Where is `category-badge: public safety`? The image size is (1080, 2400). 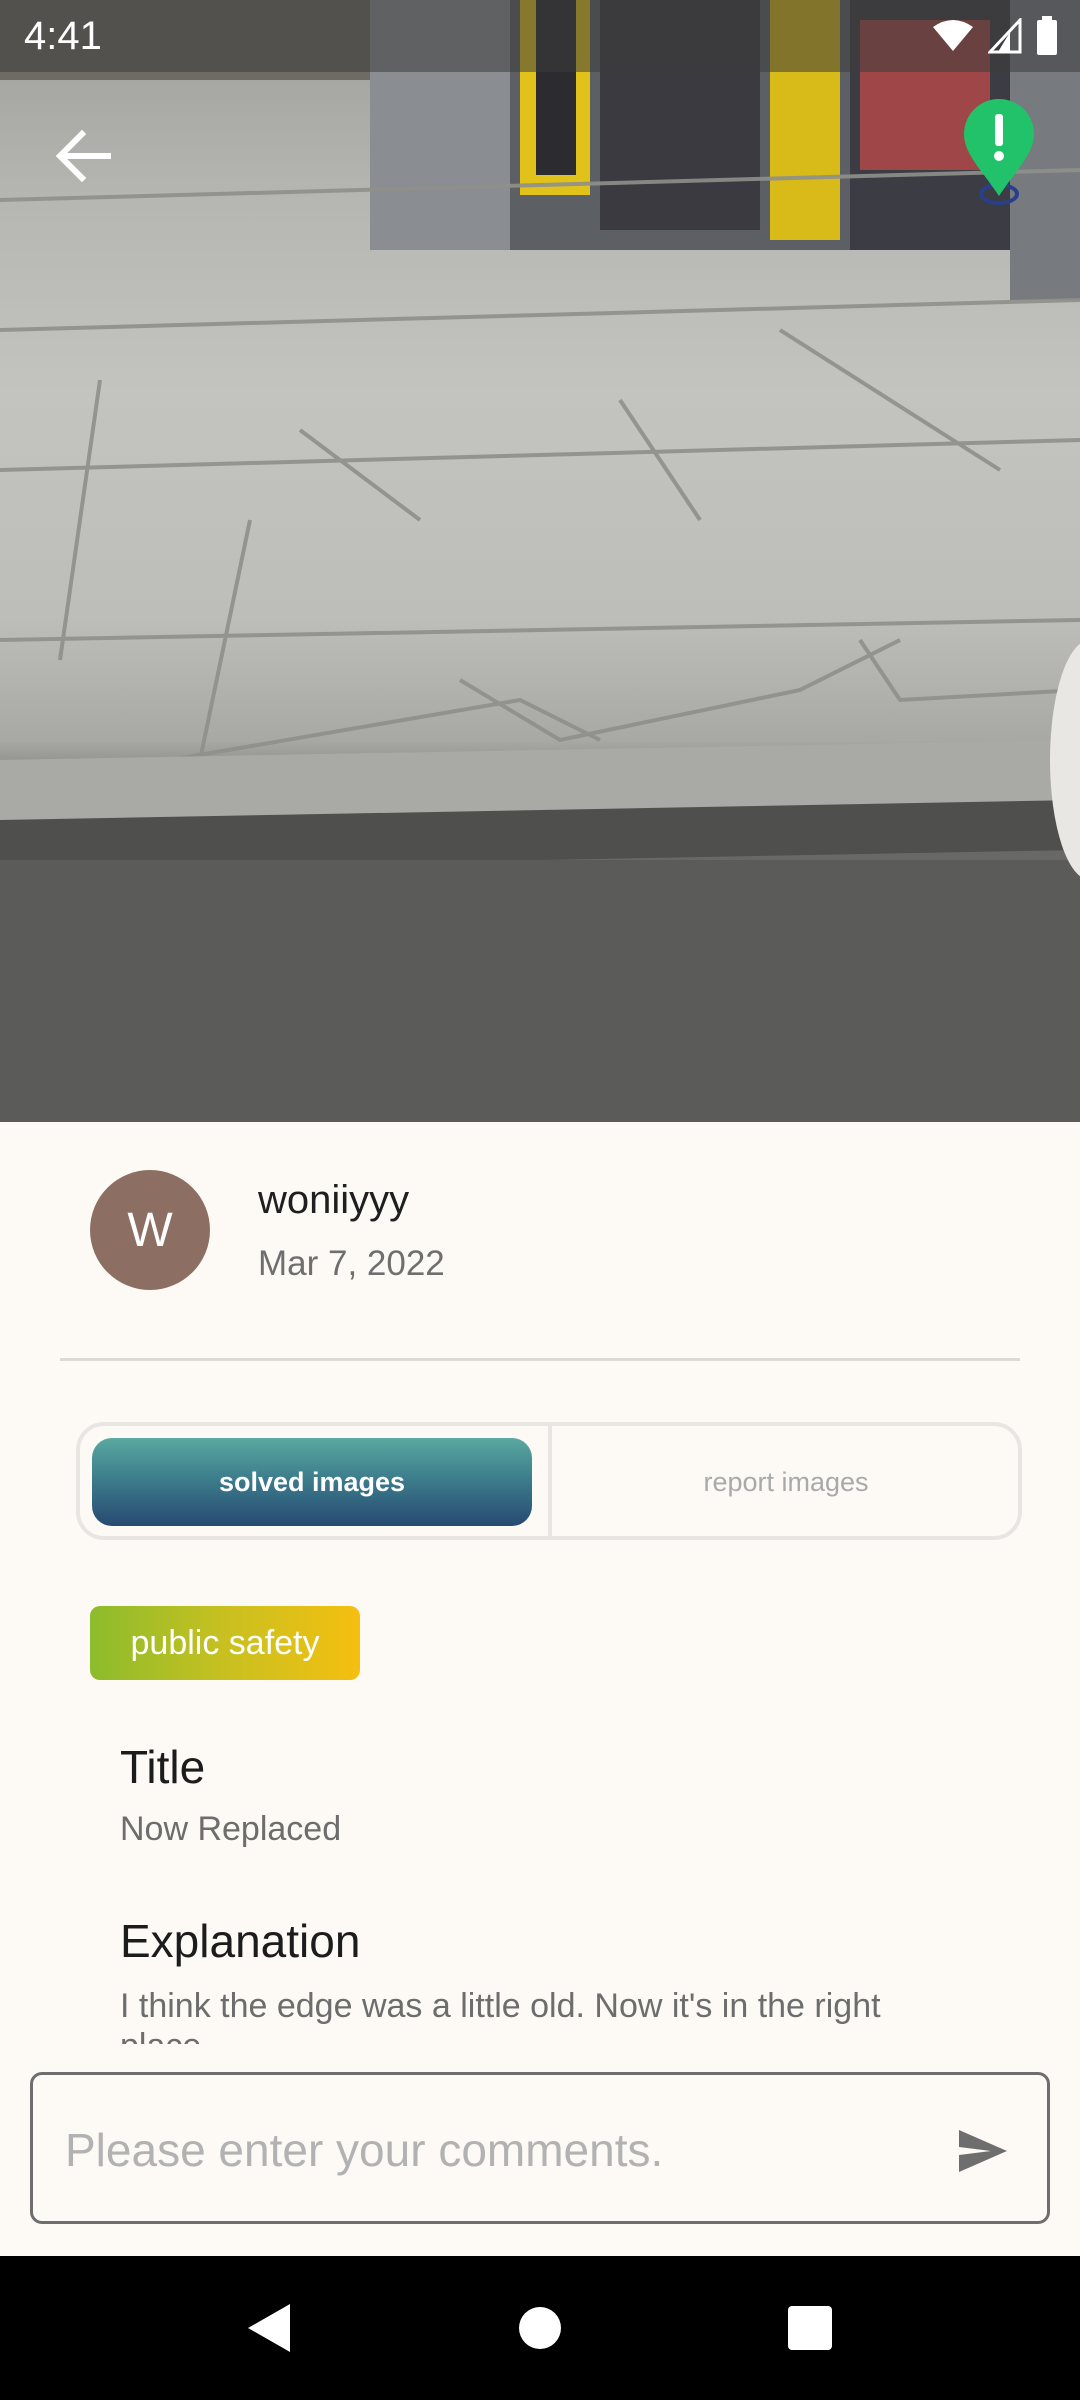 category-badge: public safety is located at coordinates (225, 1643).